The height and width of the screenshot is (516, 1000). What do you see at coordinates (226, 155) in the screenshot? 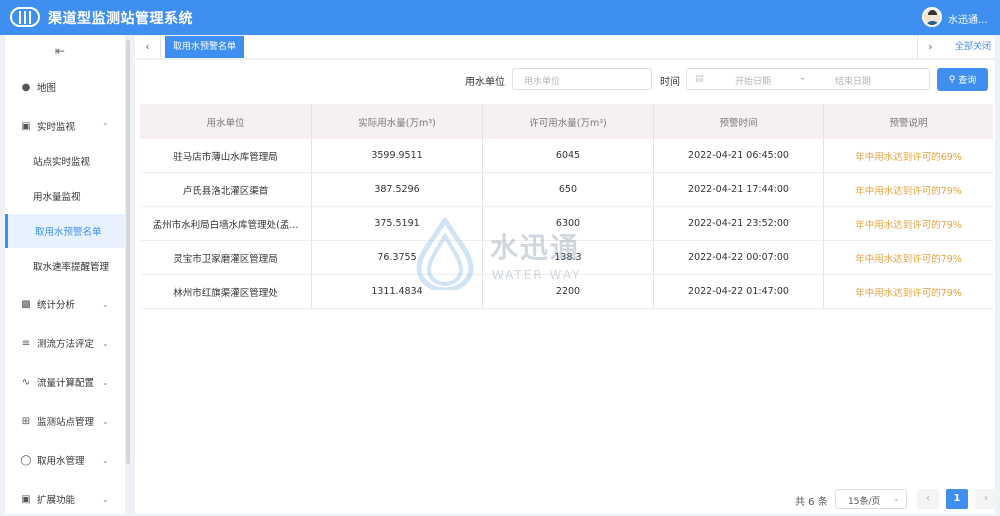
I see `table-cell: 驻马店市薄山水库管理局` at bounding box center [226, 155].